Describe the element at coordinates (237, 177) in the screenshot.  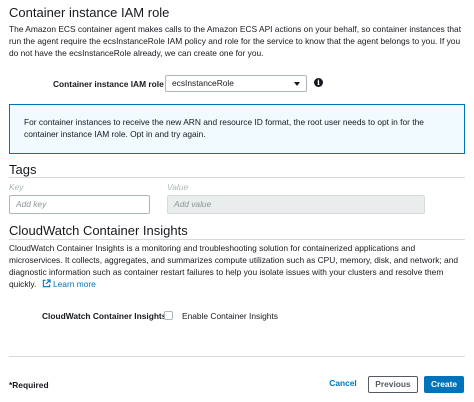
I see `tags-divider` at that location.